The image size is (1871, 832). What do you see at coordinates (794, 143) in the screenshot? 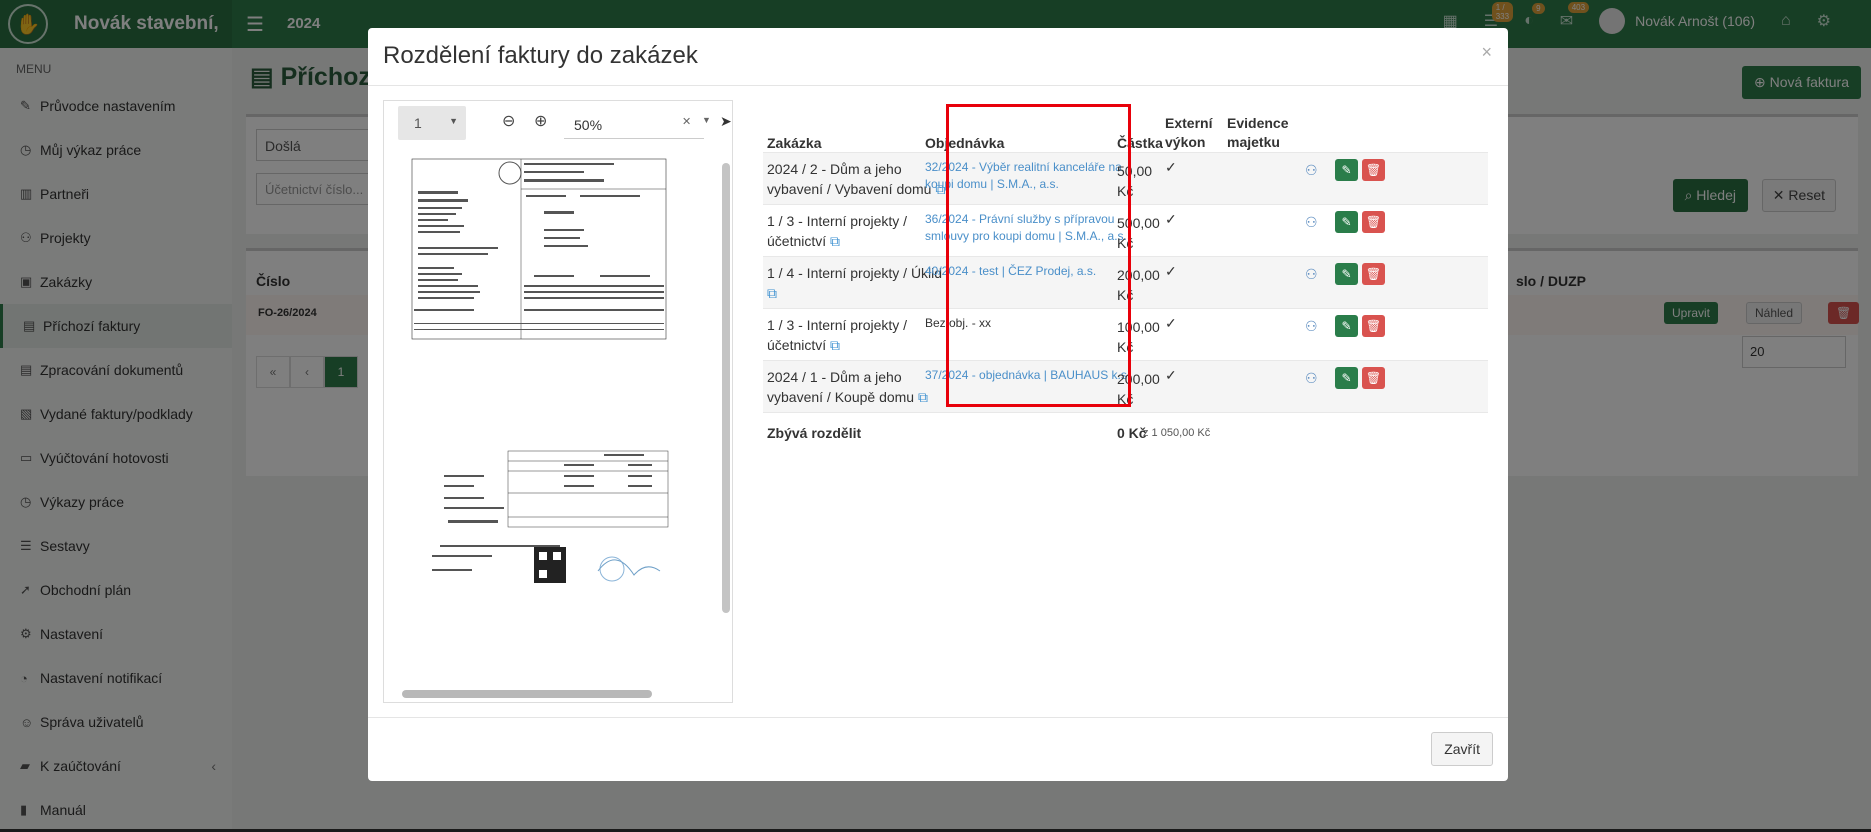
I see `col-header-zakazka: Zakázka` at bounding box center [794, 143].